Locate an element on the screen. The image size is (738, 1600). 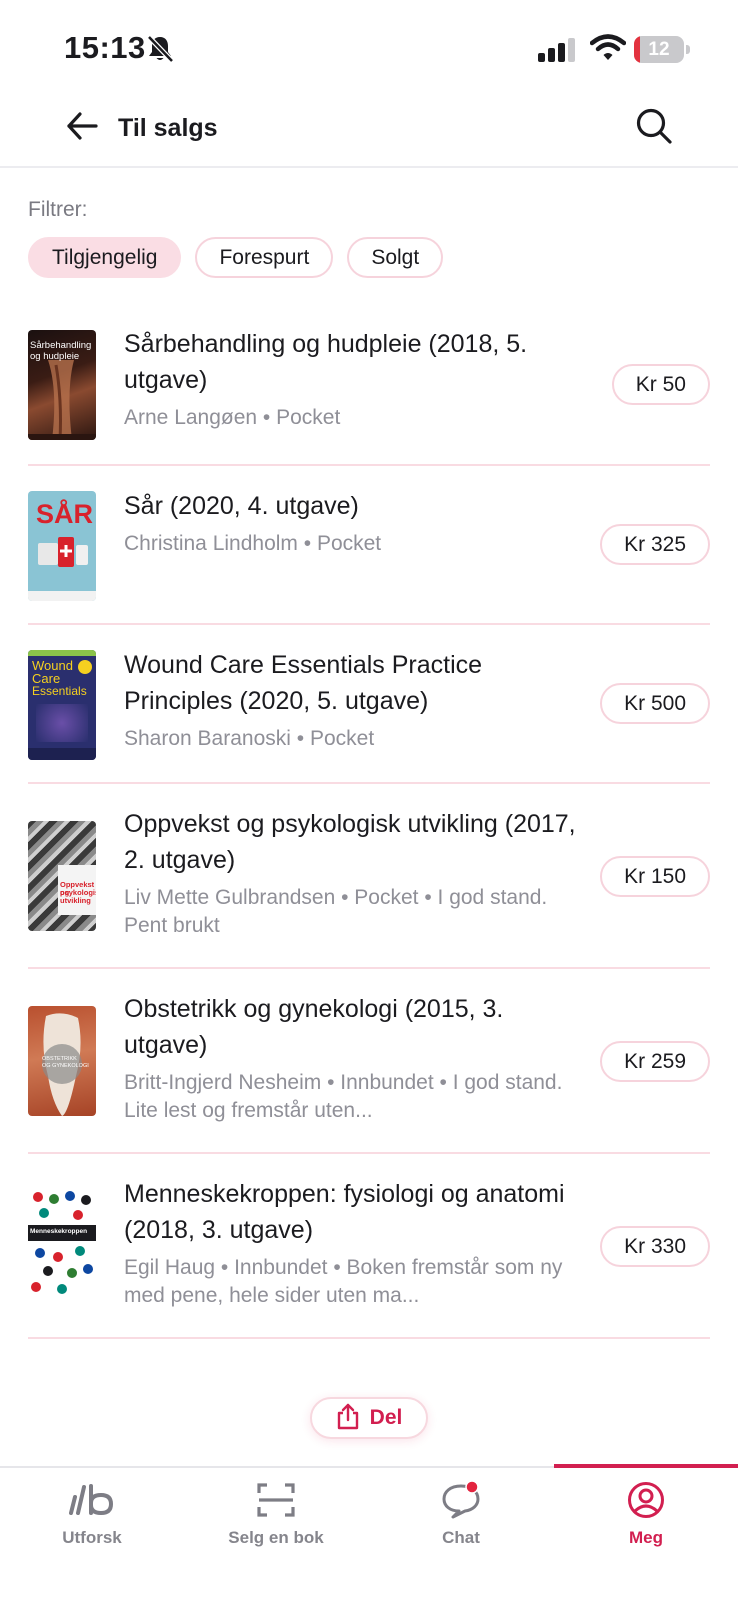
book-cover-image: OBSTETRIKK OG GYNEKOLOGI is located at coordinates (62, 1061).